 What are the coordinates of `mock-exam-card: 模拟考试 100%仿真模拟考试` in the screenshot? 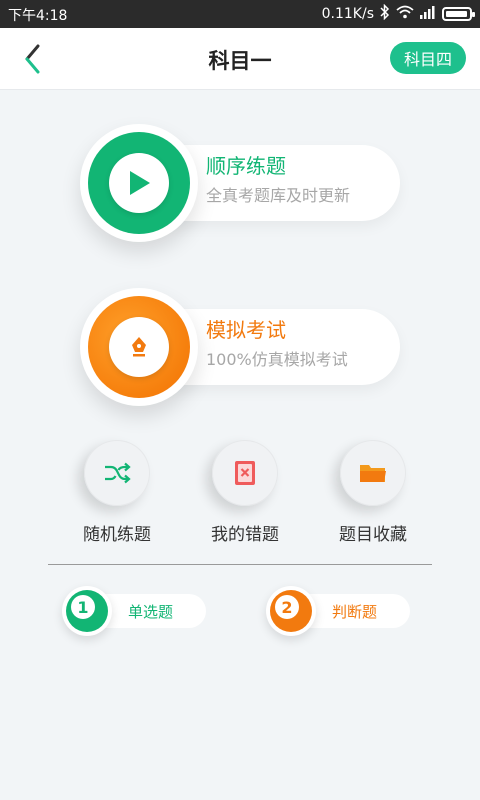 It's located at (240, 347).